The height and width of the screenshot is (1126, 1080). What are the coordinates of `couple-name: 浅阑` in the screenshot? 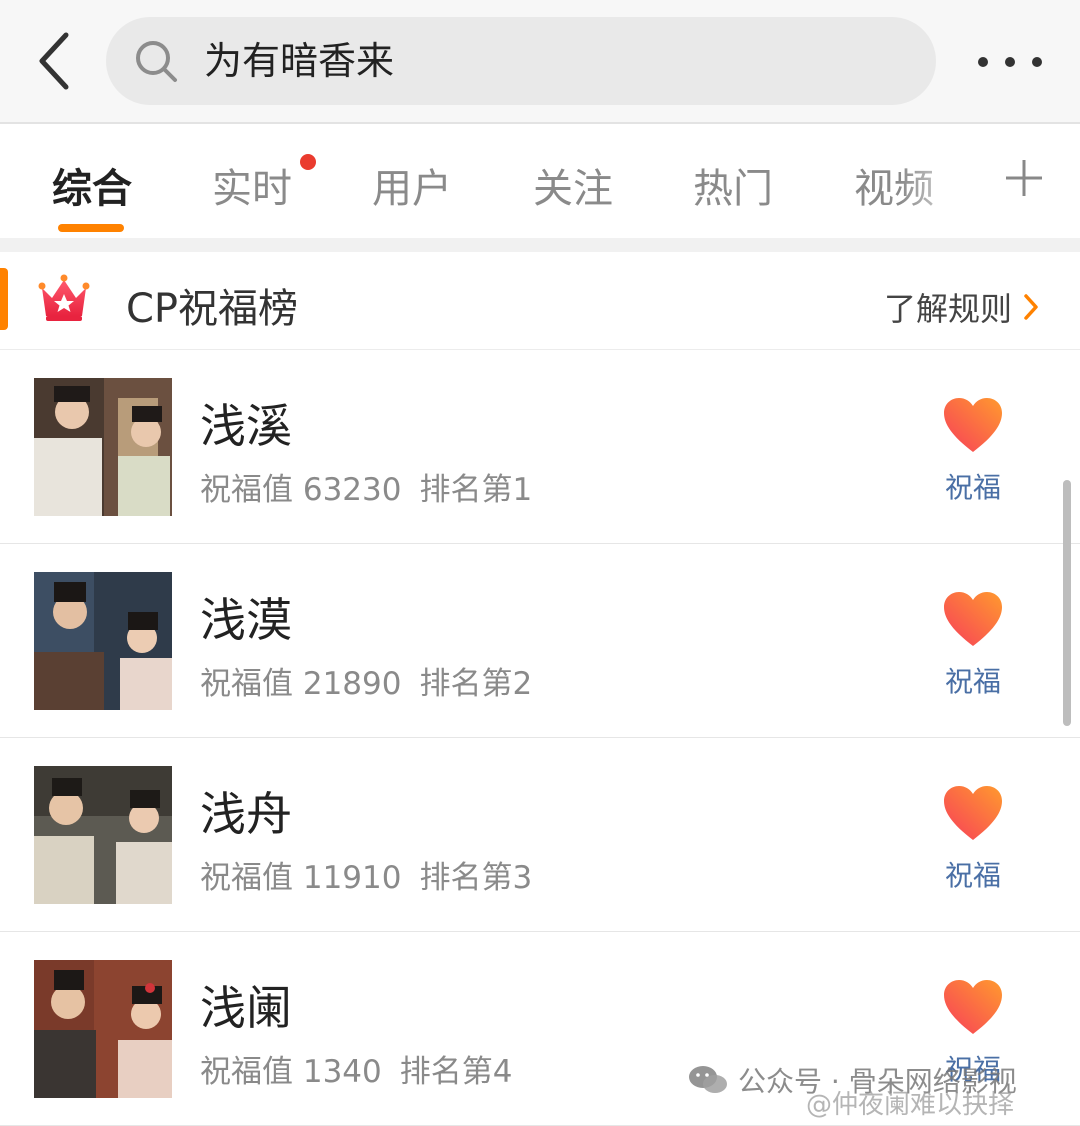 It's located at (246, 1008).